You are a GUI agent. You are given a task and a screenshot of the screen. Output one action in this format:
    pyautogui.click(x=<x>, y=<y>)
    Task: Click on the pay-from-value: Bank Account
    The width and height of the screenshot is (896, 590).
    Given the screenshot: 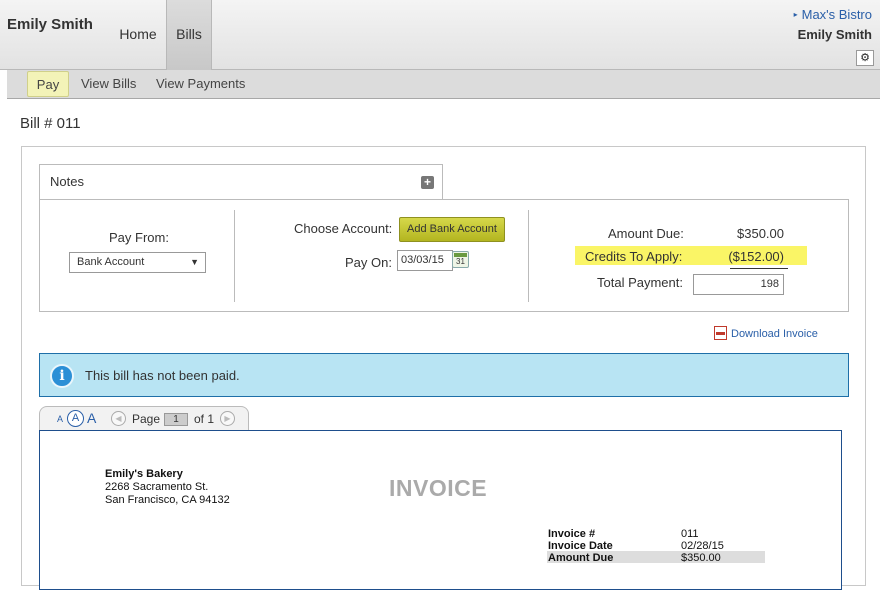 What is the action you would take?
    pyautogui.click(x=111, y=262)
    